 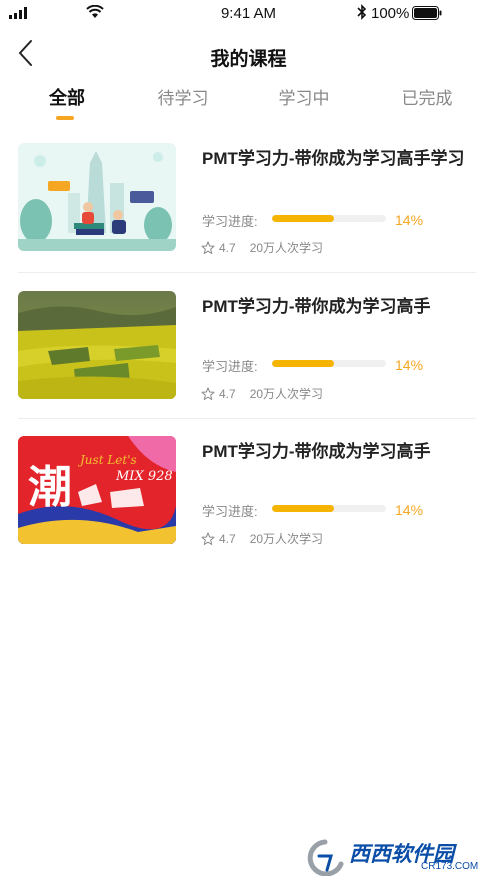 I want to click on poster-sub-text: Just Let's, so click(x=107, y=460).